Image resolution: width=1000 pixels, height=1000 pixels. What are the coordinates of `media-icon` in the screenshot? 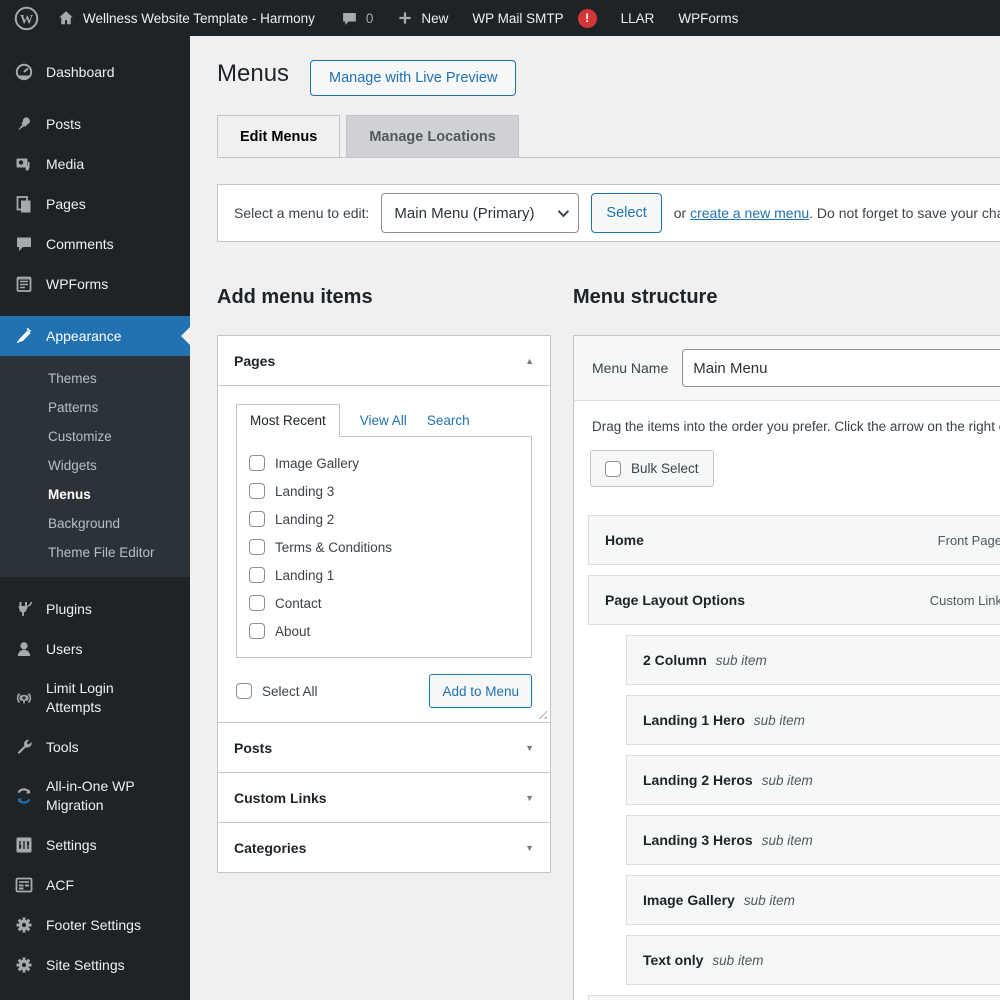 It's located at (23, 164).